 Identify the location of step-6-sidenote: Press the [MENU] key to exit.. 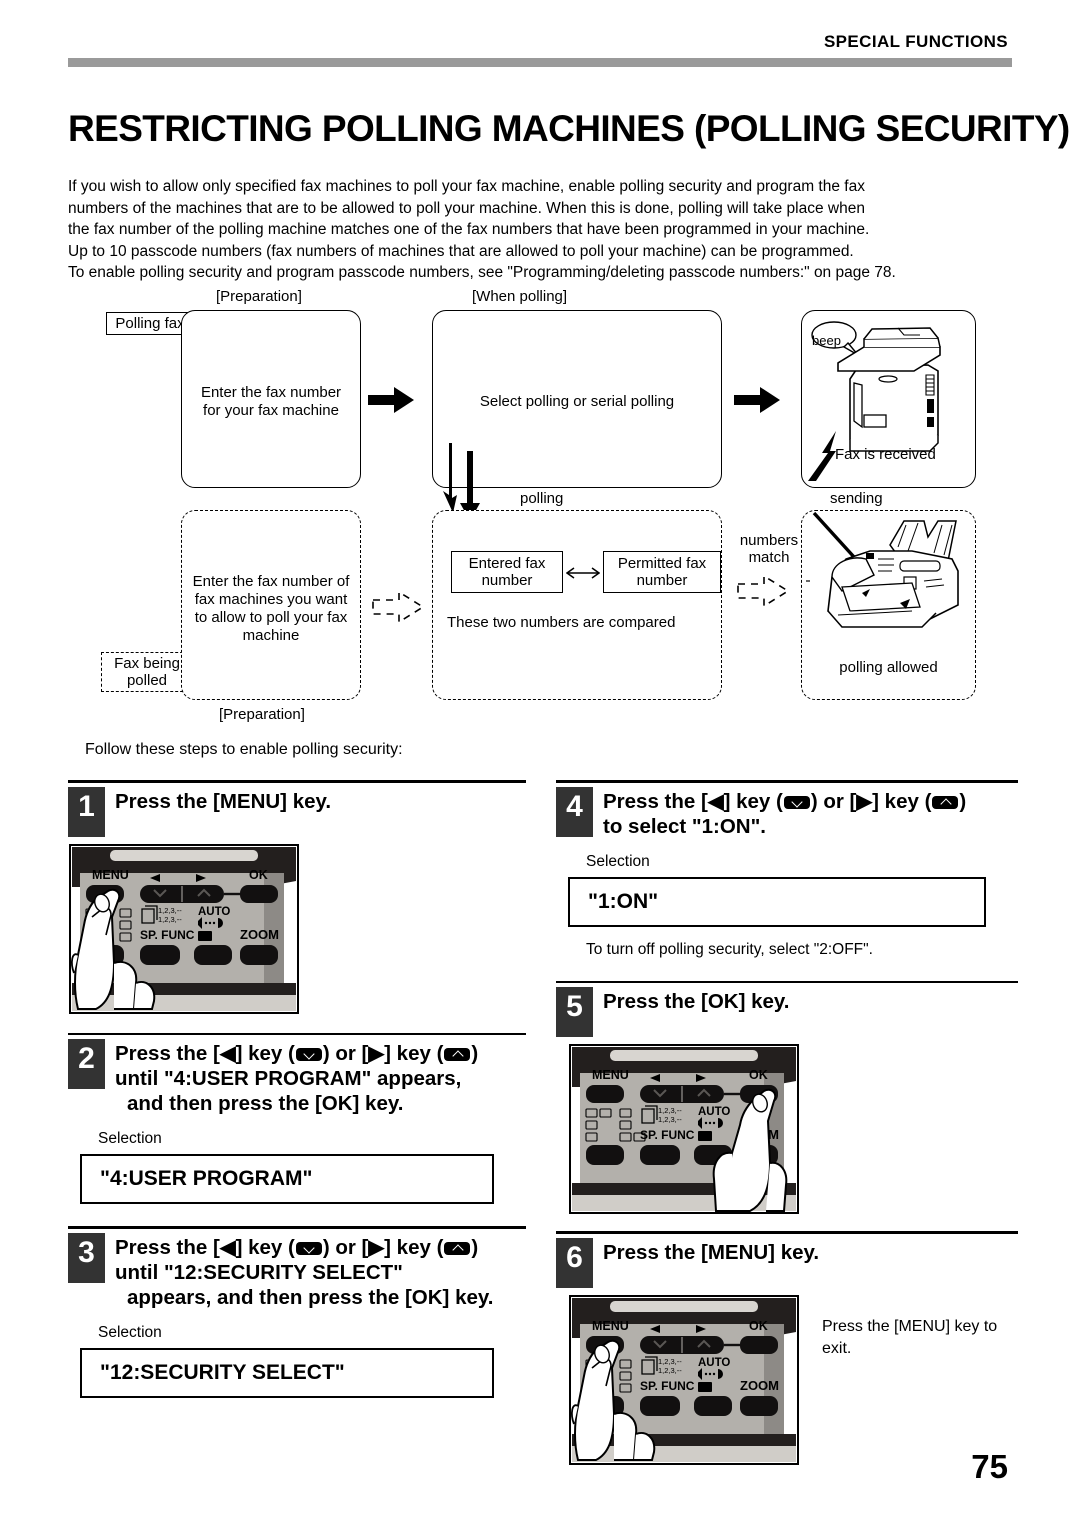
(909, 1338).